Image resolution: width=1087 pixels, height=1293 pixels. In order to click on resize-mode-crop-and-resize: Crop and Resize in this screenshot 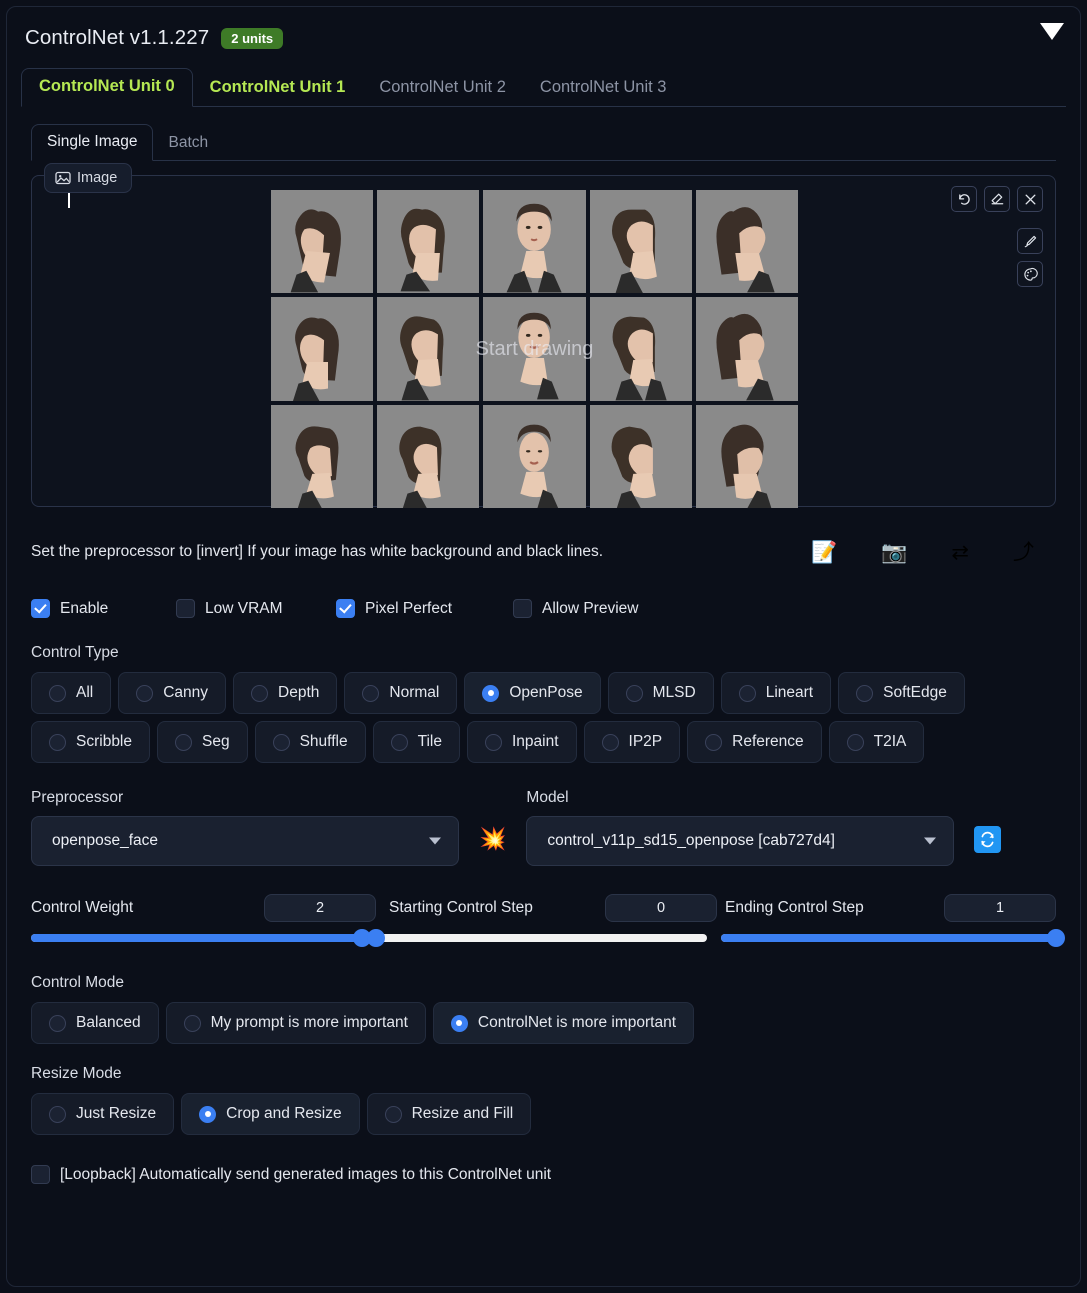, I will do `click(270, 1114)`.